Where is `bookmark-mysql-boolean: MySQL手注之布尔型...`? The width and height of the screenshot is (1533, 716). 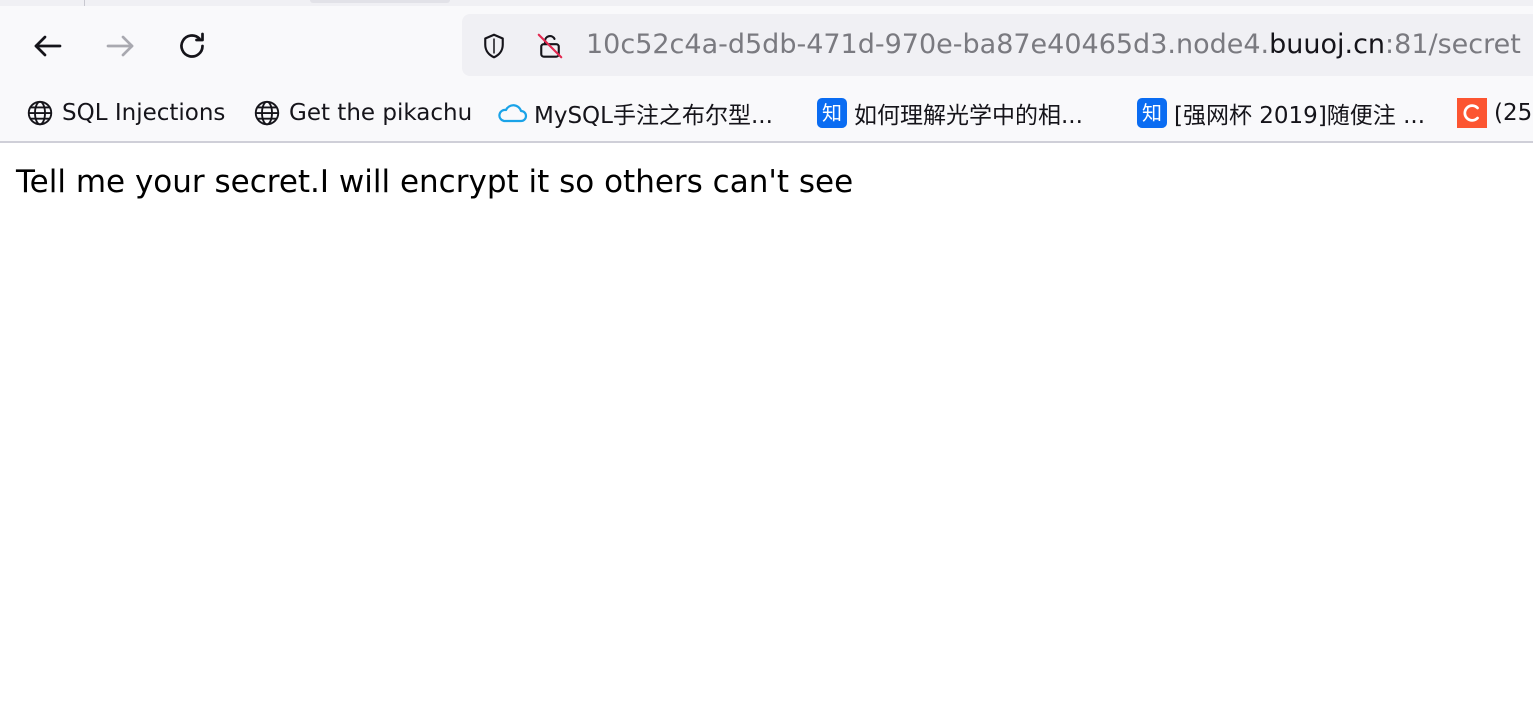 bookmark-mysql-boolean: MySQL手注之布尔型... is located at coordinates (634, 113).